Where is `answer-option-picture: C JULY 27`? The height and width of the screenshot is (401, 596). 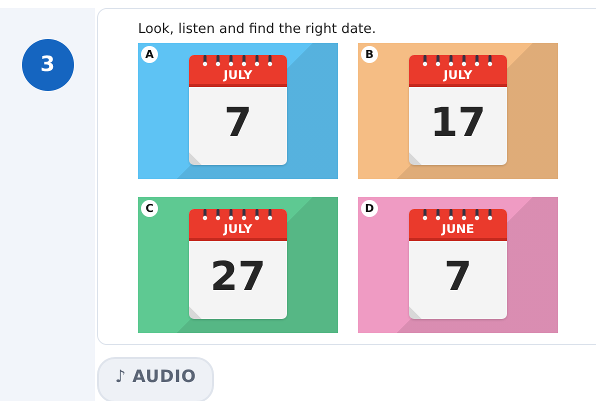 answer-option-picture: C JULY 27 is located at coordinates (238, 265).